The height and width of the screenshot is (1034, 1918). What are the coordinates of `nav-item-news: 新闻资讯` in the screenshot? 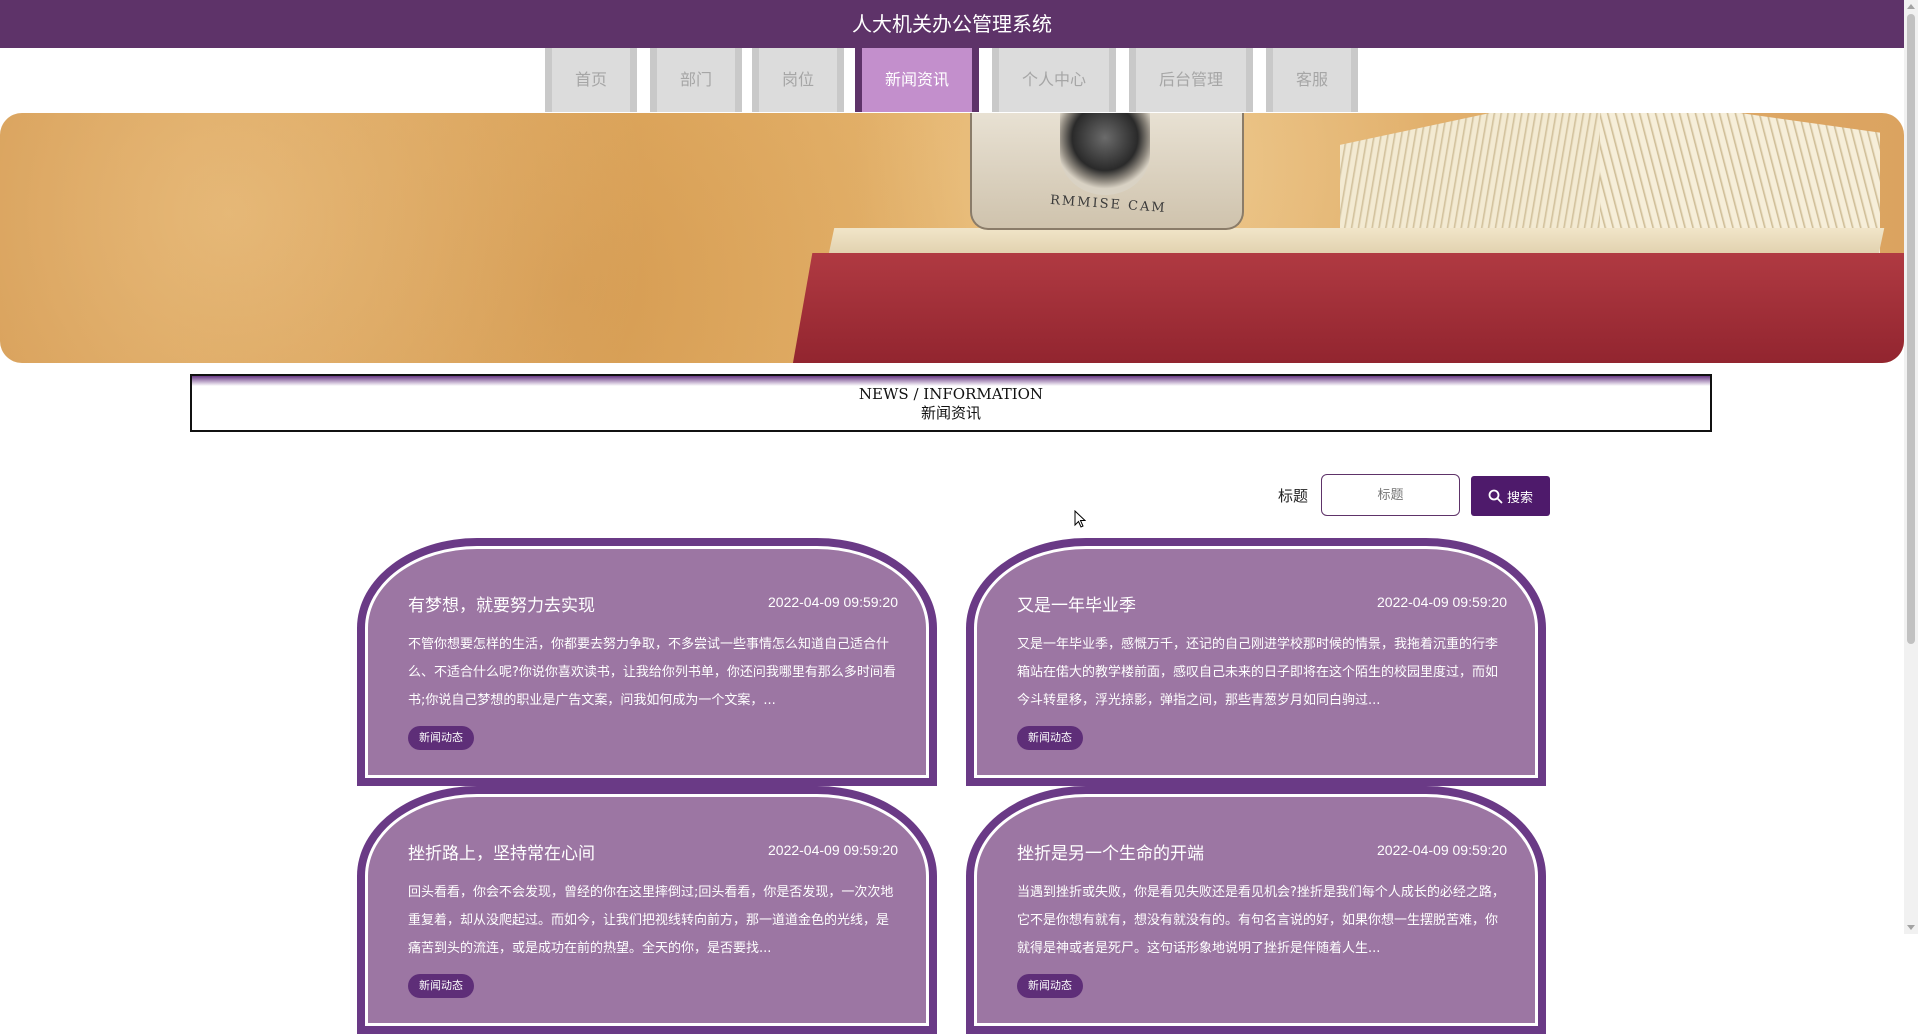 It's located at (917, 80).